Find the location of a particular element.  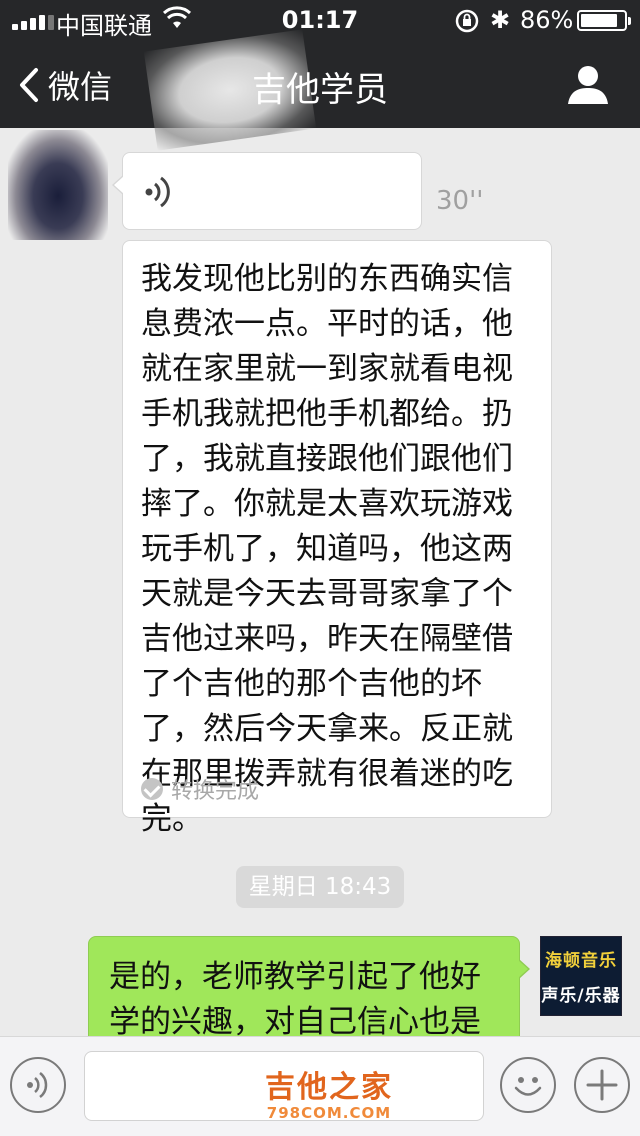

battery-percent: 86% is located at coordinates (547, 20).